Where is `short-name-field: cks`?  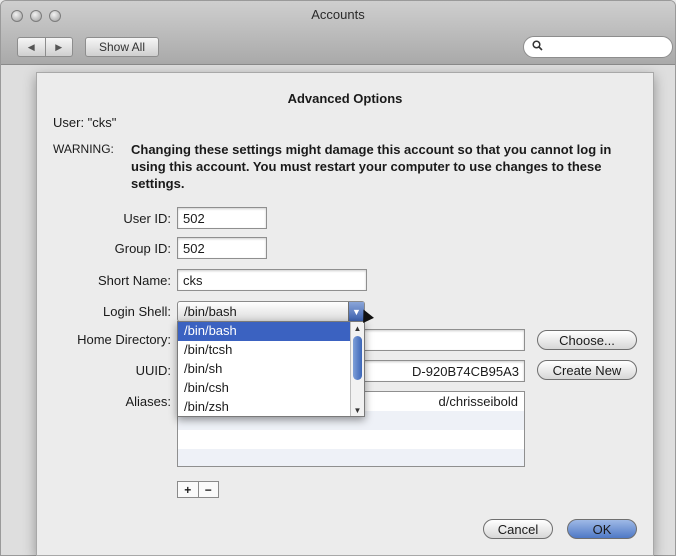
short-name-field: cks is located at coordinates (272, 280).